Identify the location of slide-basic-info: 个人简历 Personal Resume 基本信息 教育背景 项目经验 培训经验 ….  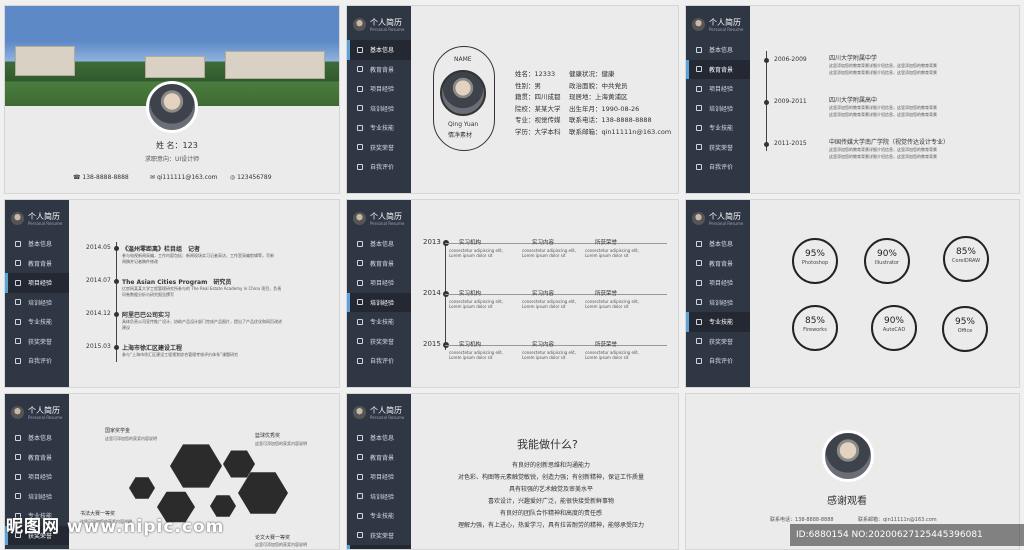
(512, 99).